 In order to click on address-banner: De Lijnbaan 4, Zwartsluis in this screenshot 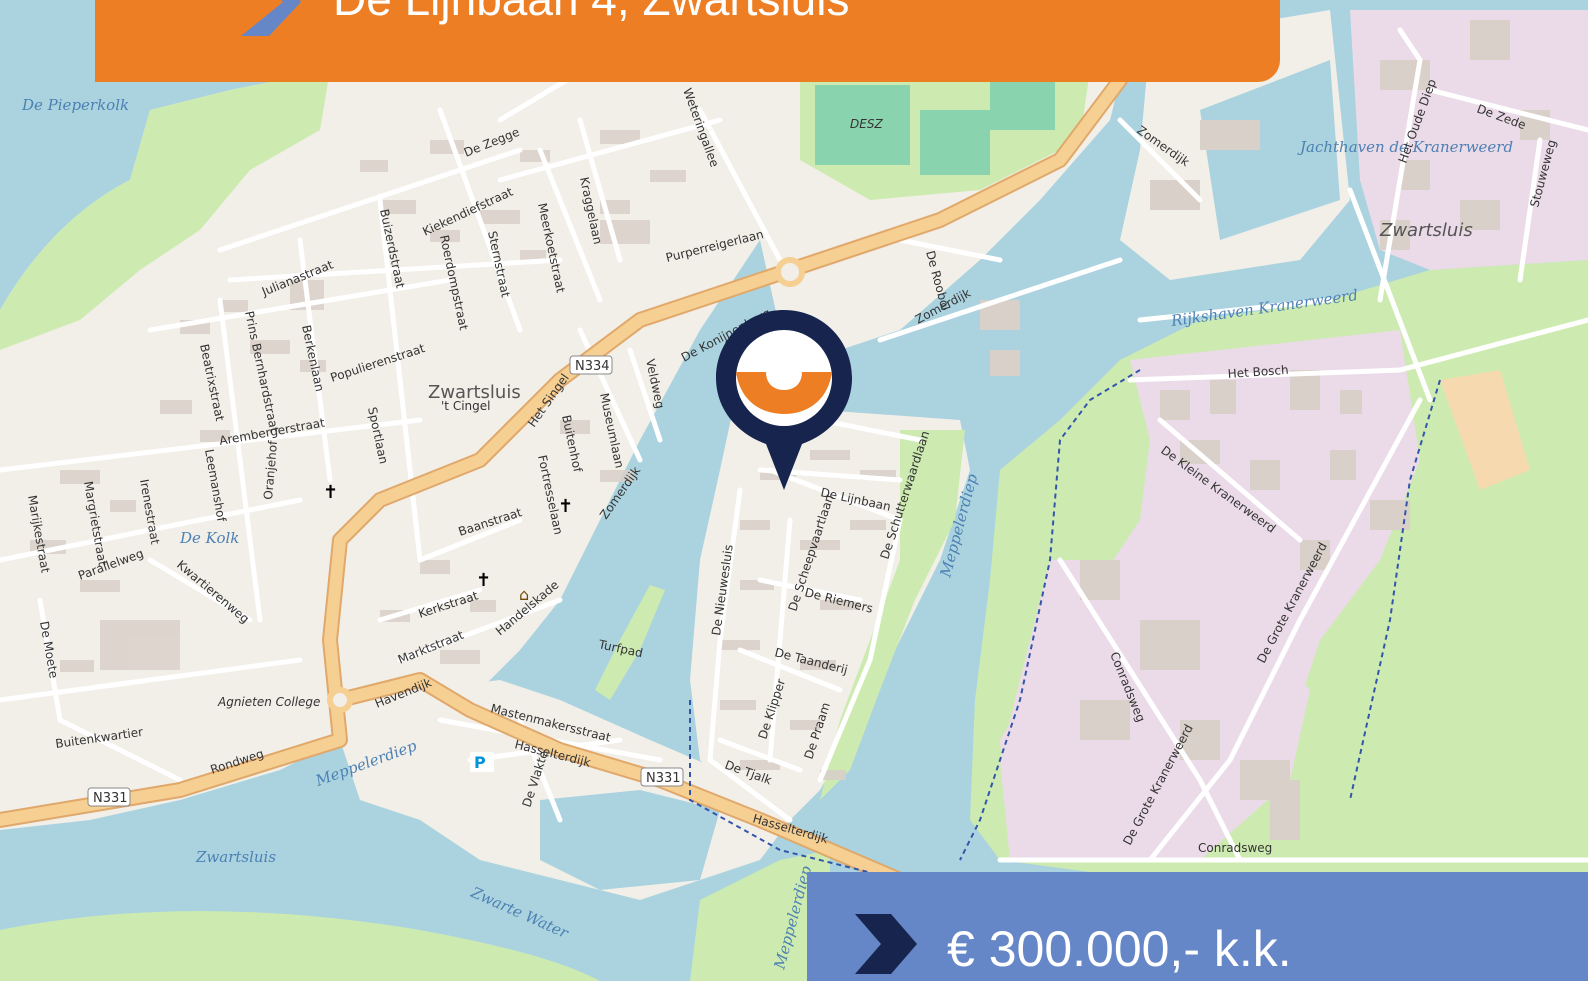, I will do `click(687, 41)`.